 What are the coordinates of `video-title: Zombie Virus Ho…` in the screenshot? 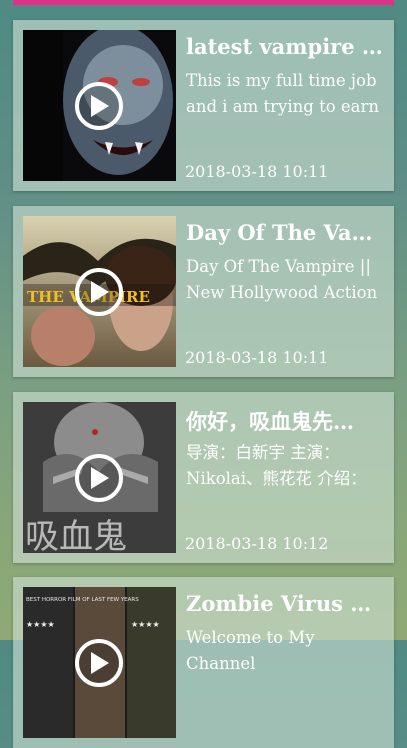 It's located at (286, 603).